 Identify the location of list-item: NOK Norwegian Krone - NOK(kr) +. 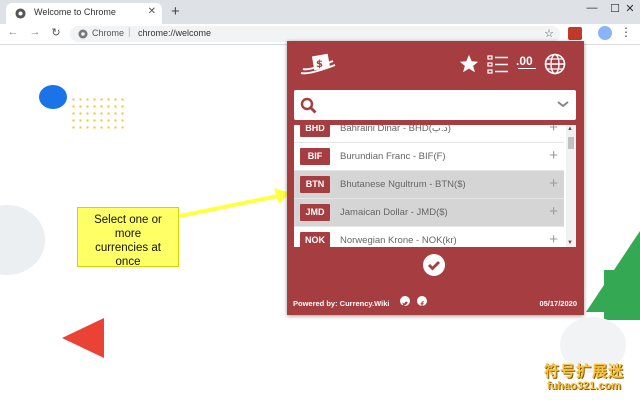
(429, 237).